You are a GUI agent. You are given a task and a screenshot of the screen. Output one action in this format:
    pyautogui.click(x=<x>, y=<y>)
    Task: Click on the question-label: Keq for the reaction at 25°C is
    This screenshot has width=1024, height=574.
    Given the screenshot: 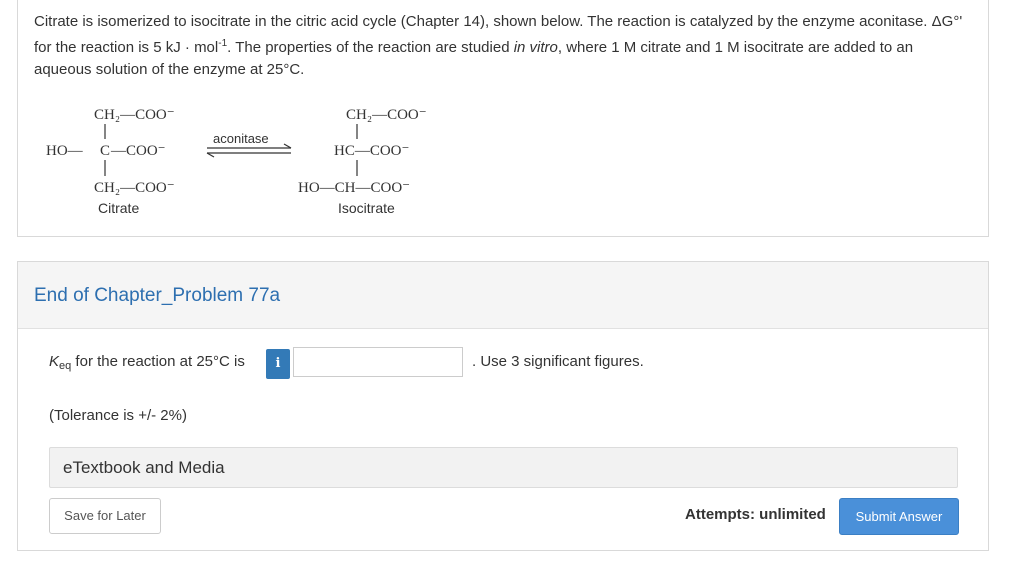 What is the action you would take?
    pyautogui.click(x=147, y=362)
    